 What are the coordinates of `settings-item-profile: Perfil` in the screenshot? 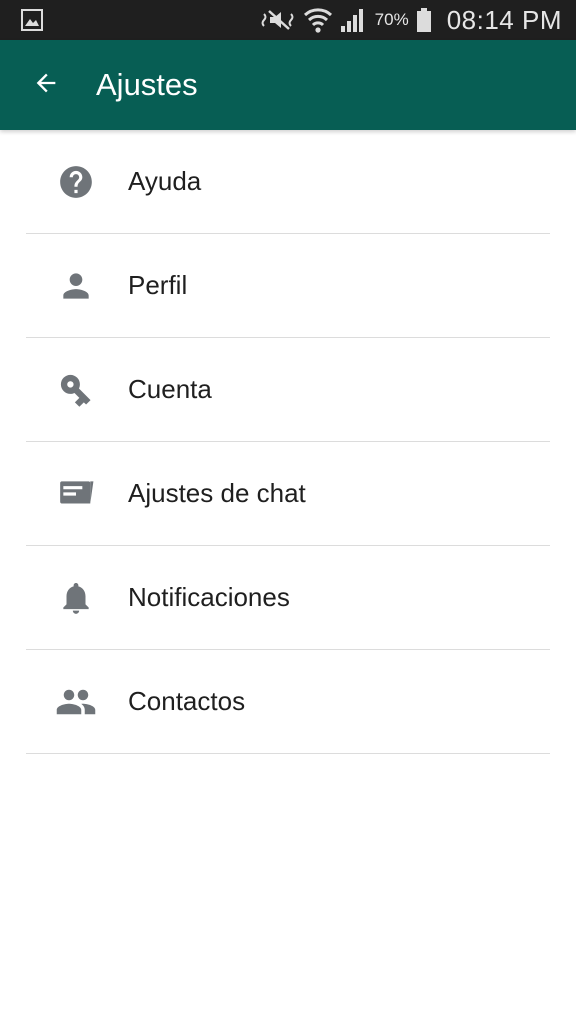 It's located at (288, 285).